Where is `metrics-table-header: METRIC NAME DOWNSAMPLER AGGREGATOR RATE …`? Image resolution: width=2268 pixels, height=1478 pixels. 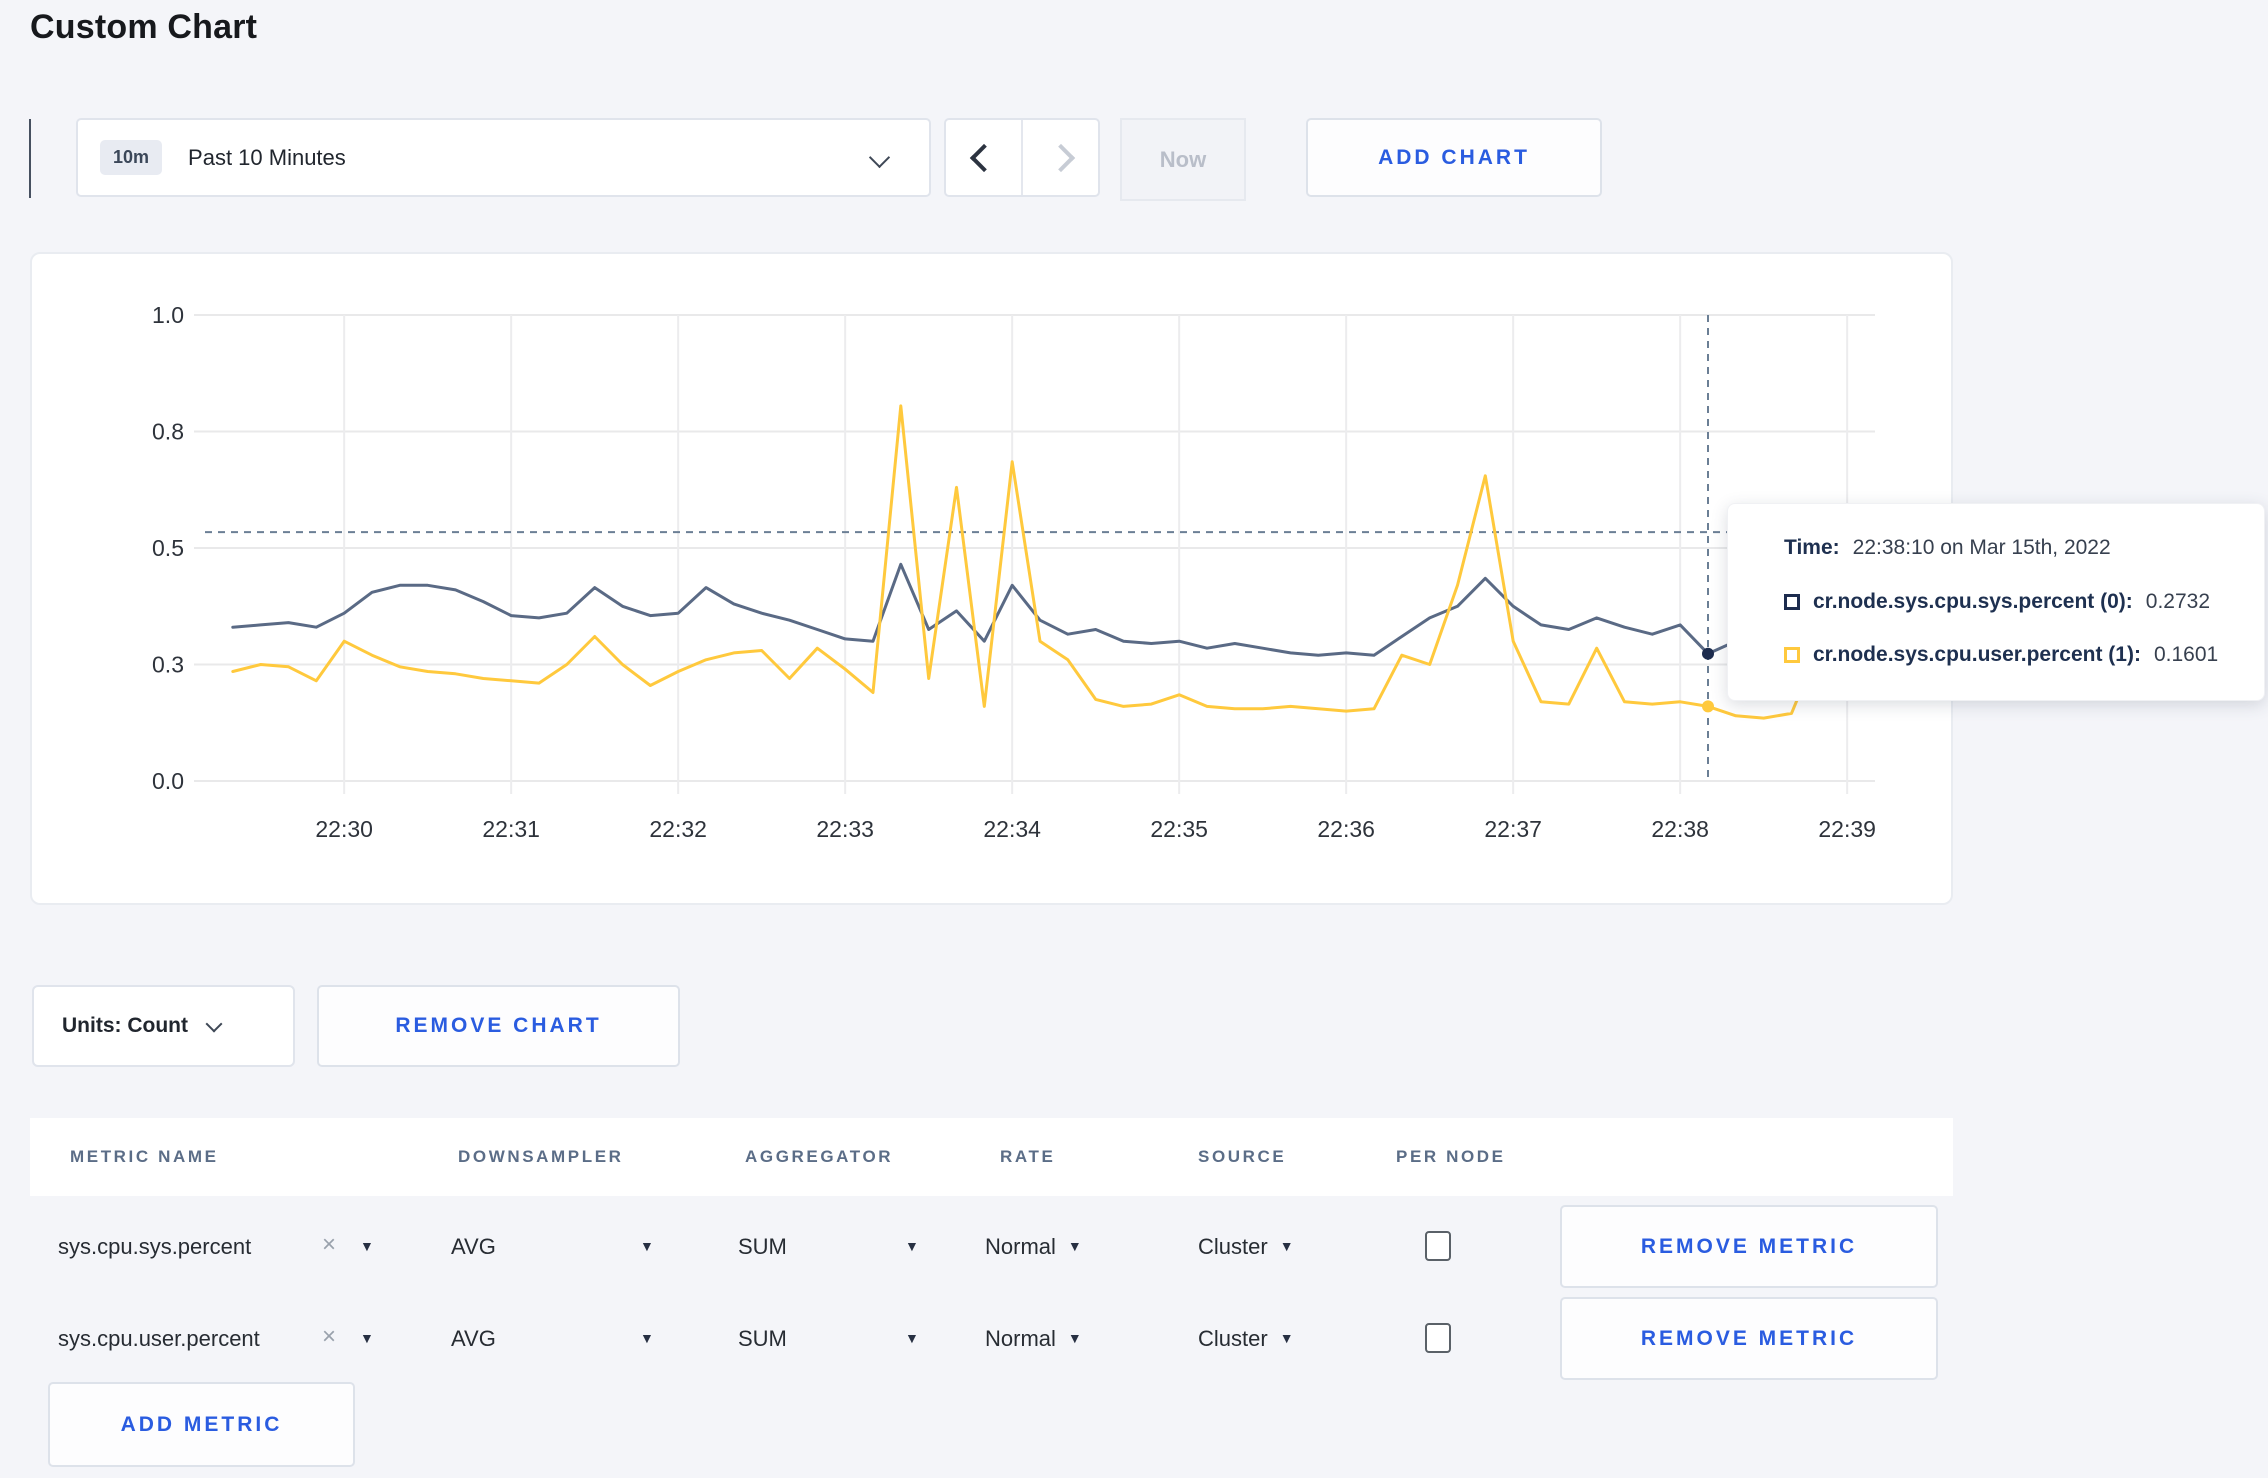
metrics-table-header: METRIC NAME DOWNSAMPLER AGGREGATOR RATE … is located at coordinates (991, 1157).